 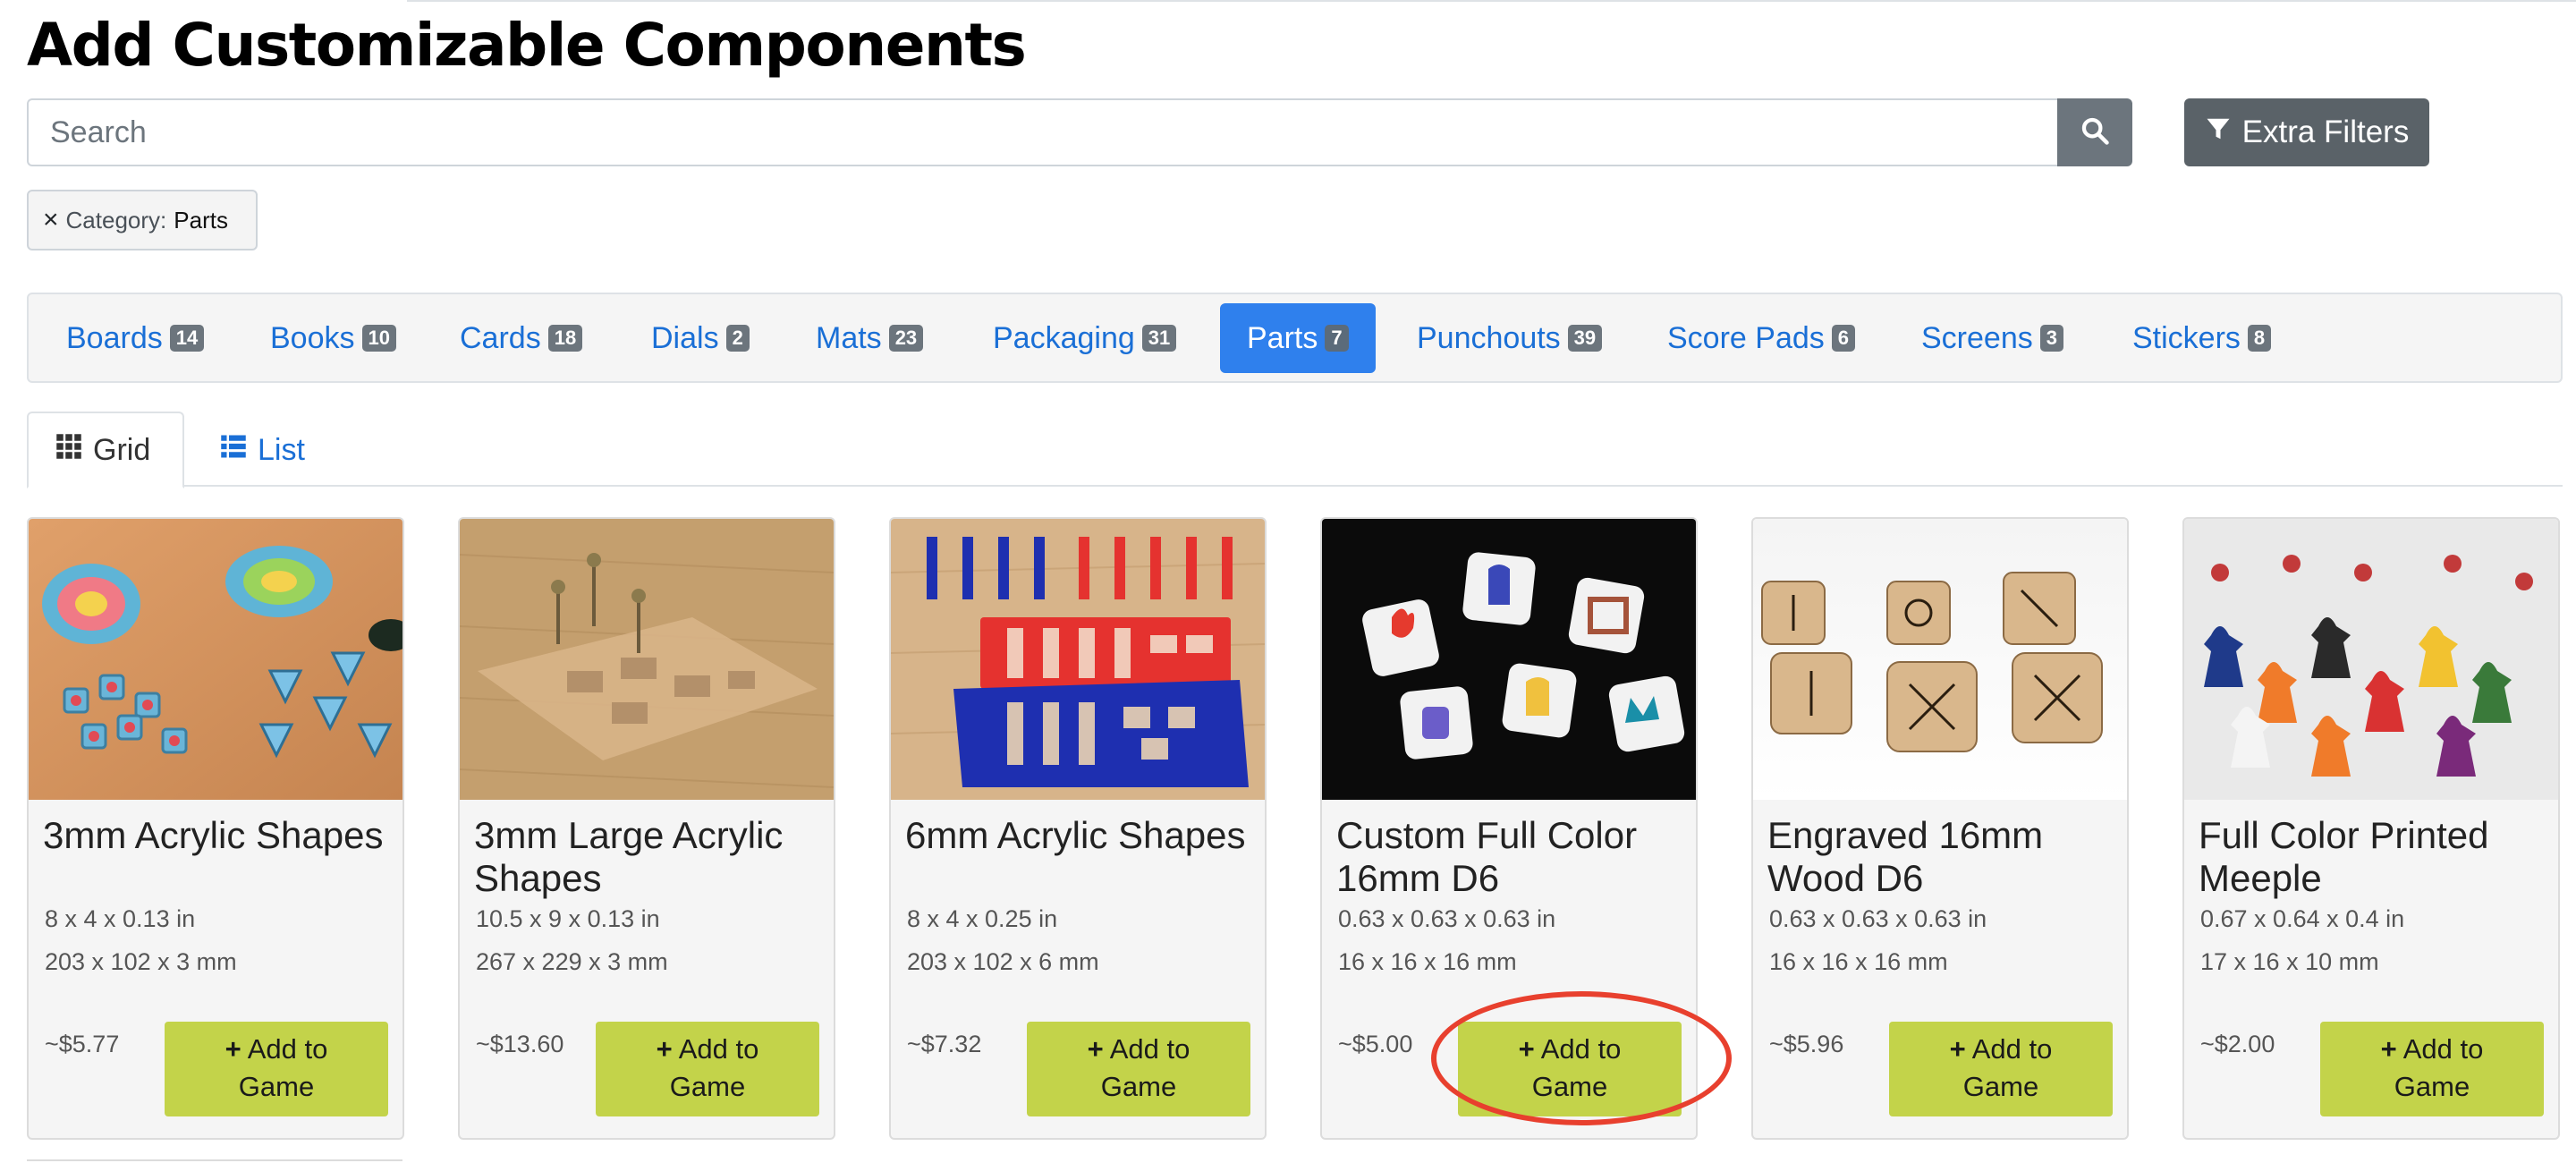 I want to click on tab-label: Books, so click(x=312, y=337).